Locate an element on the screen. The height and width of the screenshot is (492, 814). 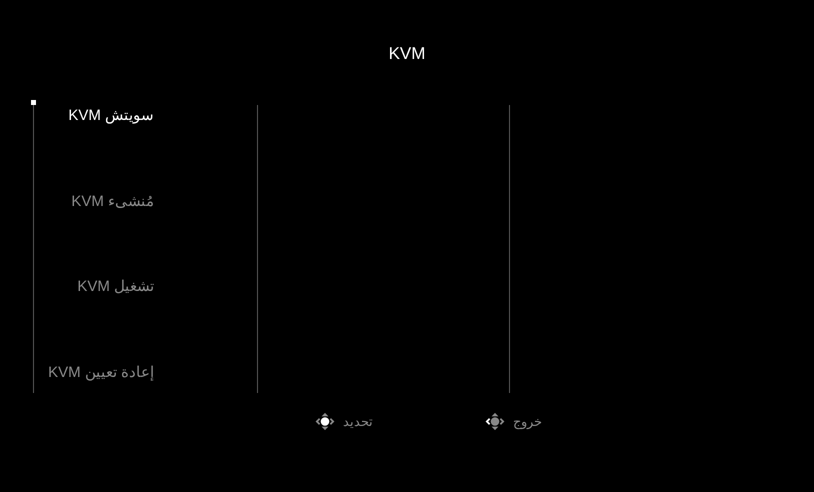
menu-item: إعادة تعيين KVM is located at coordinates (101, 371).